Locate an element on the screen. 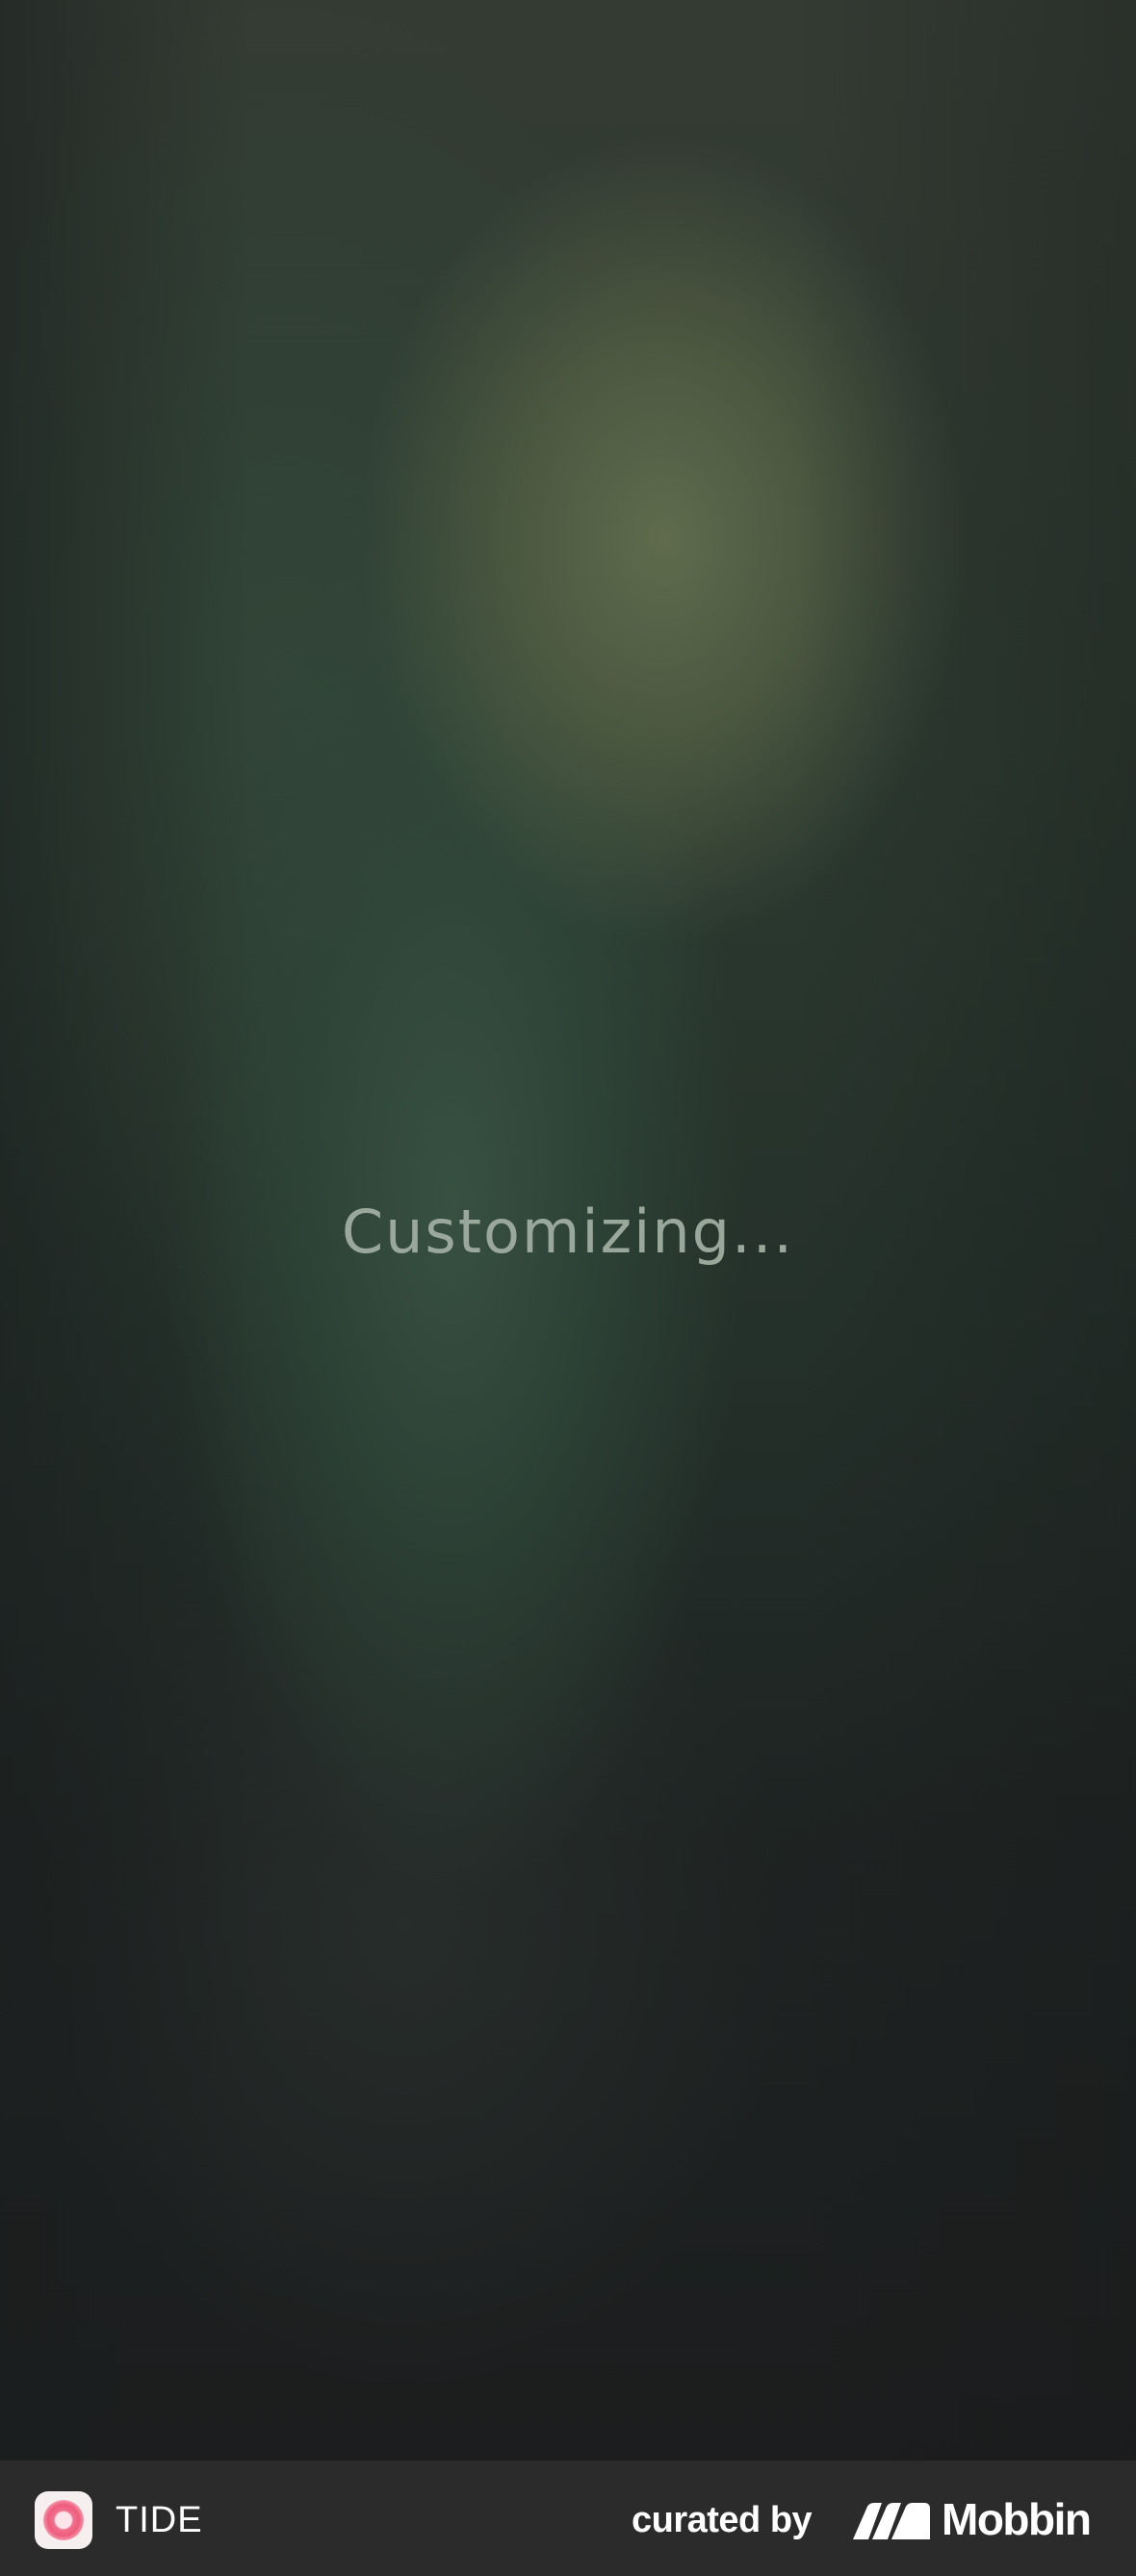 The width and height of the screenshot is (1136, 2576). attribution-footer: TIDE curated by Mobbin is located at coordinates (568, 2518).